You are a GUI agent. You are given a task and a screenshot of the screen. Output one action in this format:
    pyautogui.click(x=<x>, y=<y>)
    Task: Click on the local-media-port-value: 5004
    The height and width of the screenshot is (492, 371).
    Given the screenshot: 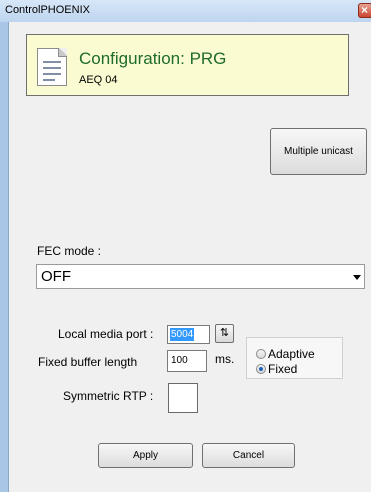 What is the action you would take?
    pyautogui.click(x=182, y=334)
    